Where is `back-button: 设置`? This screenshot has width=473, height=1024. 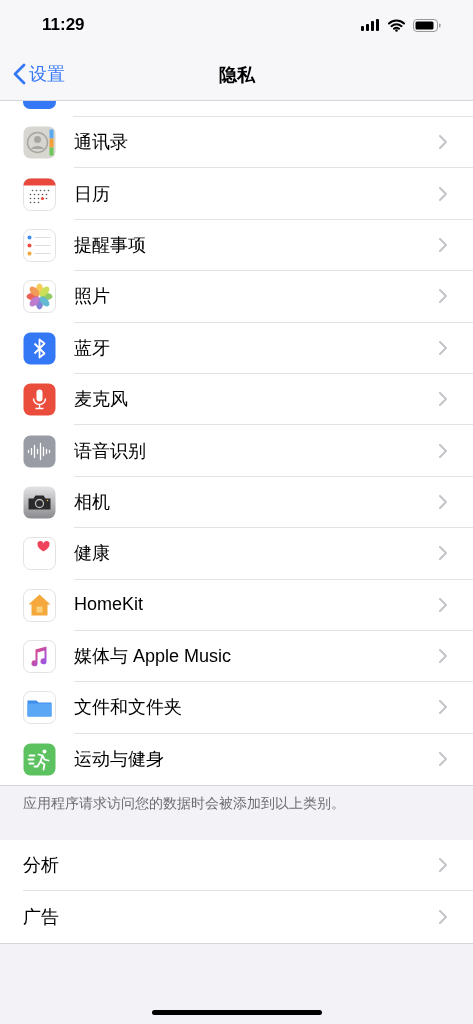
back-button: 设置 is located at coordinates (39, 74).